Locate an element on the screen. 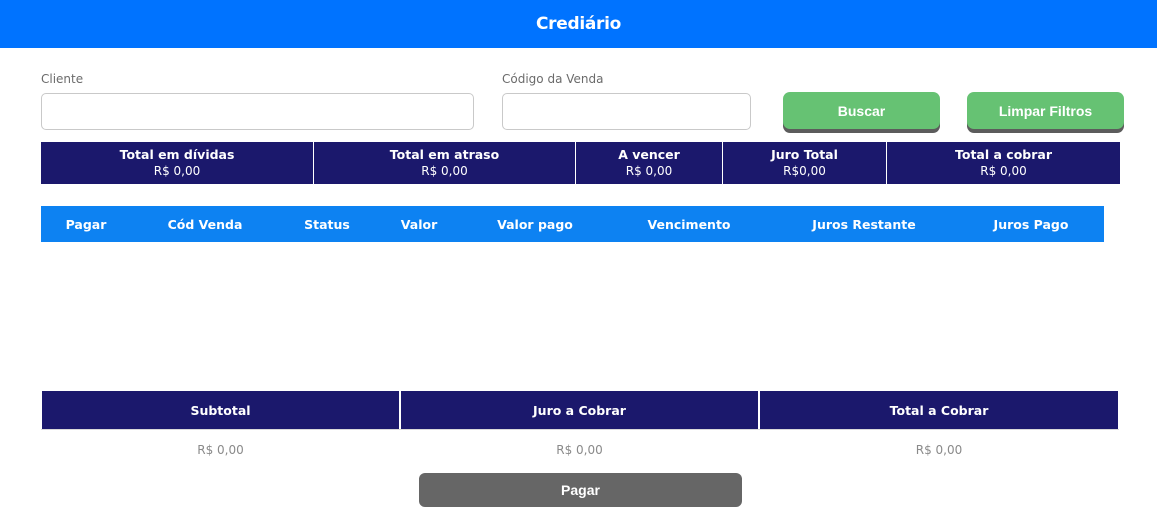 The height and width of the screenshot is (514, 1157). totals-value-subtotal: R$ 0,00 is located at coordinates (220, 449).